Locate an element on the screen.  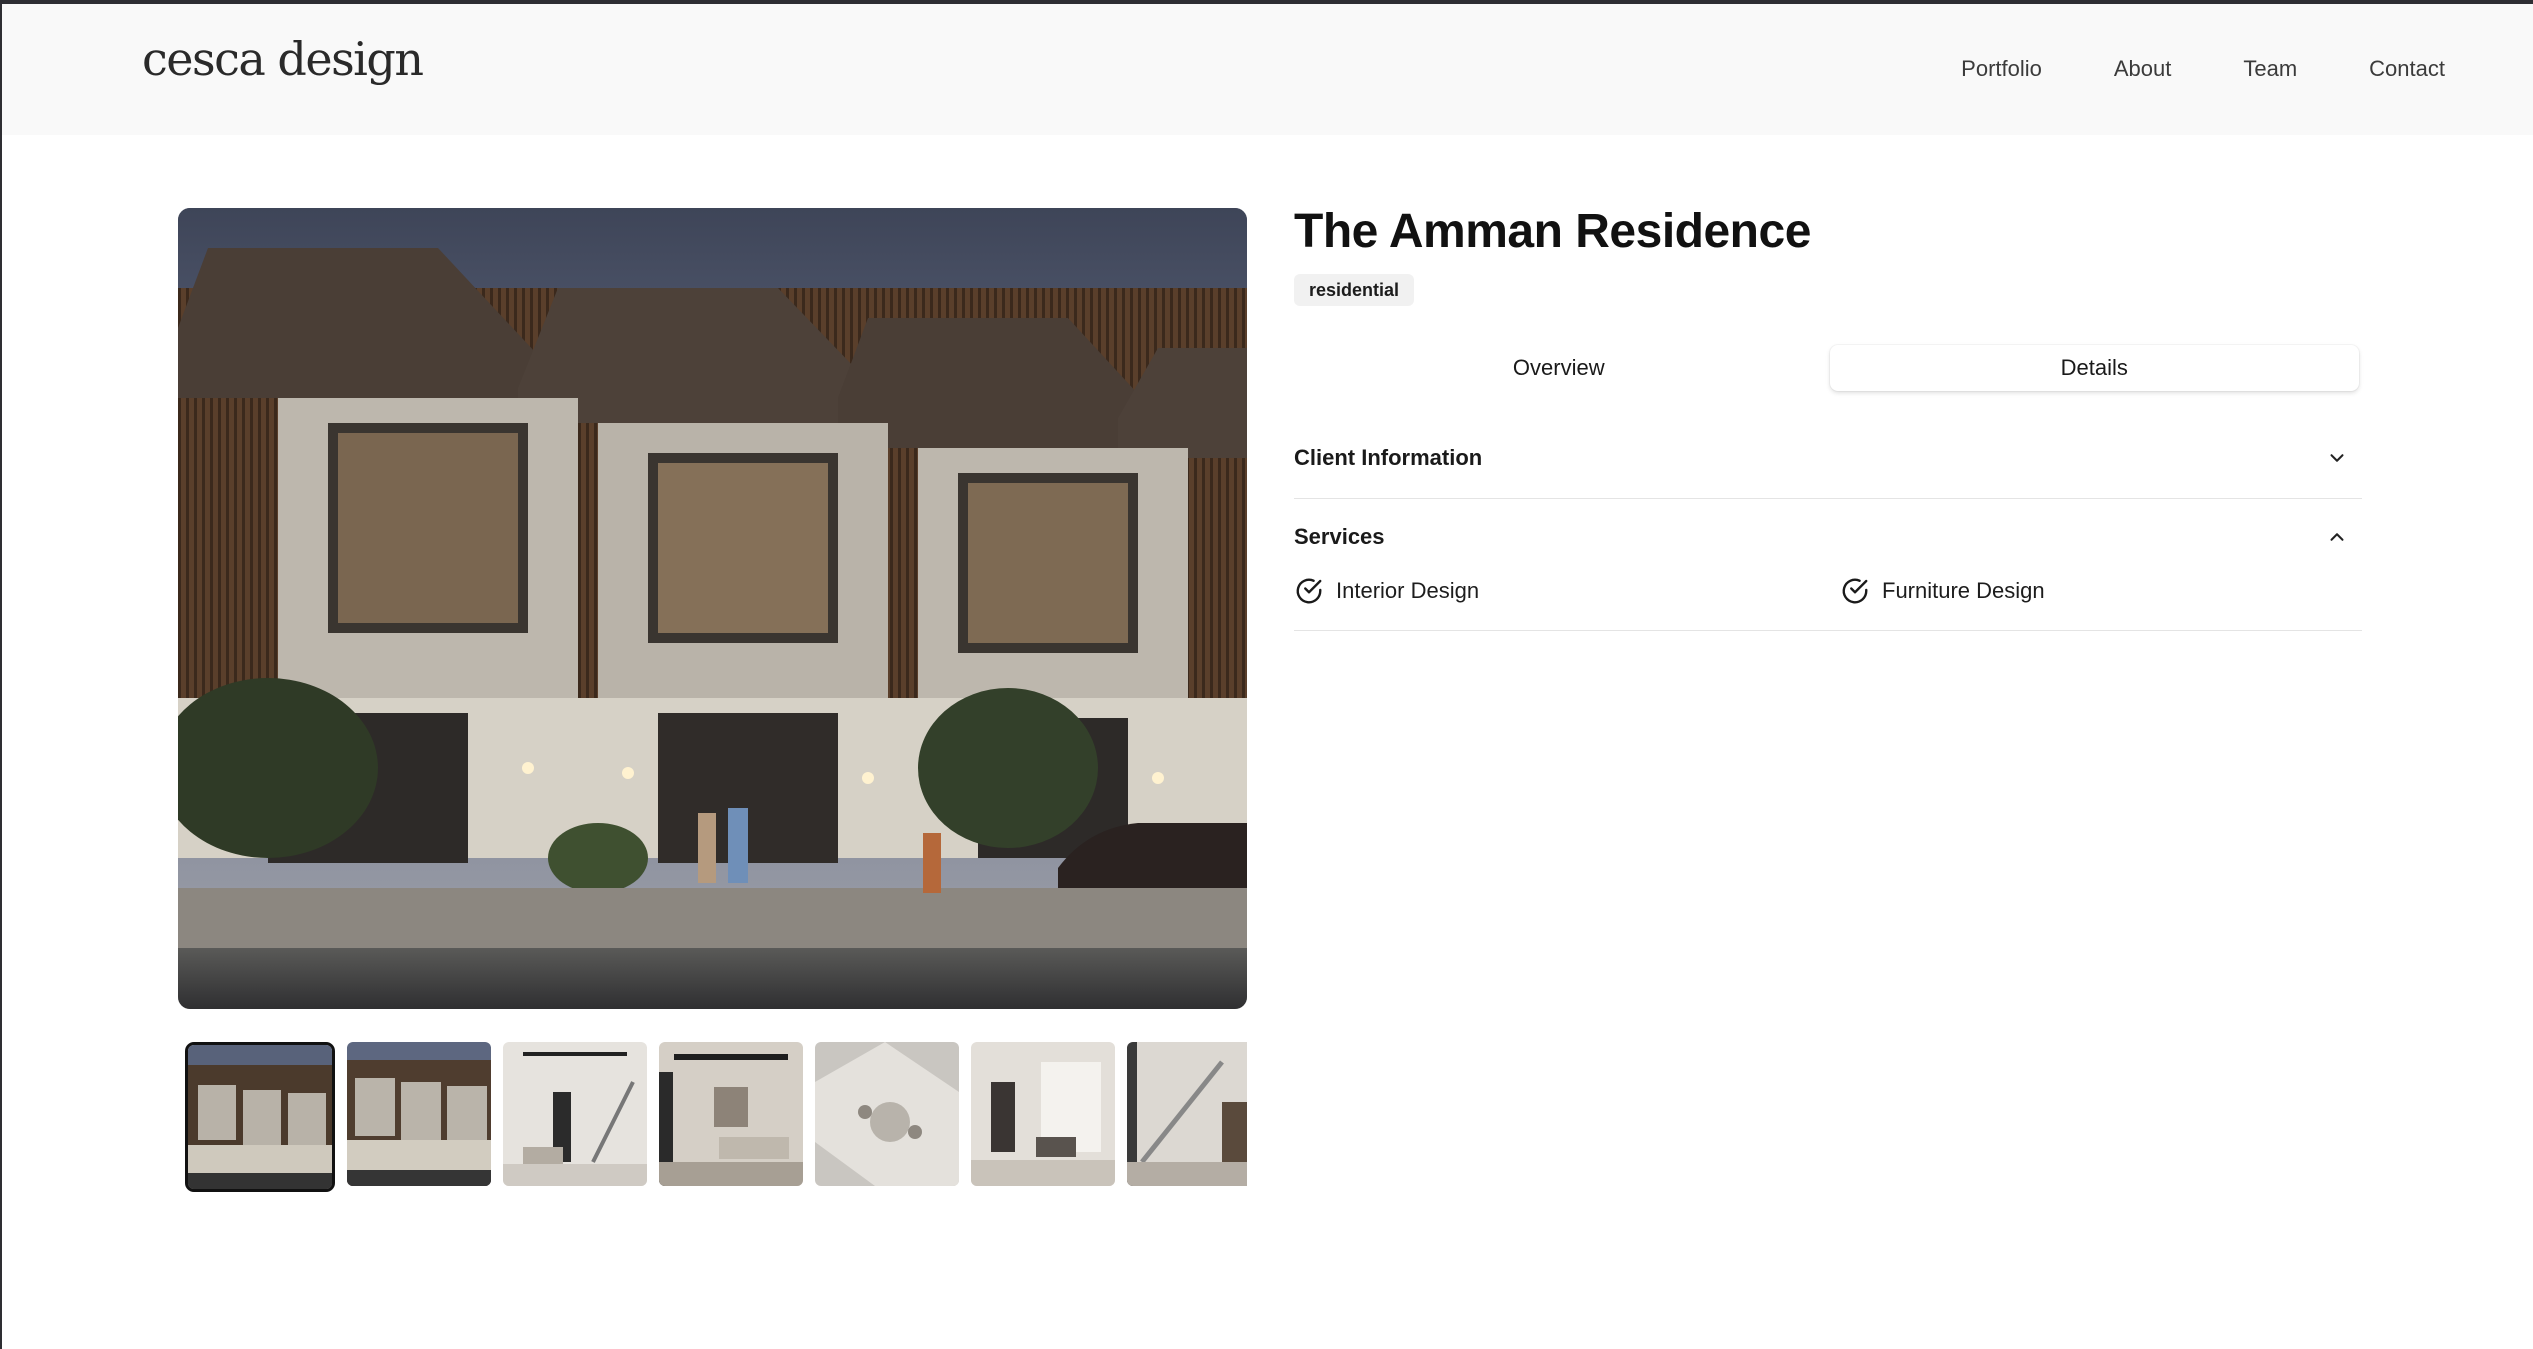
tab-overview: Overview is located at coordinates (1559, 368).